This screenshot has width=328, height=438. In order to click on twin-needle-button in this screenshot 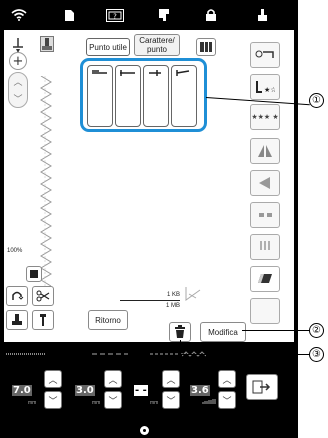, I will do `click(265, 215)`.